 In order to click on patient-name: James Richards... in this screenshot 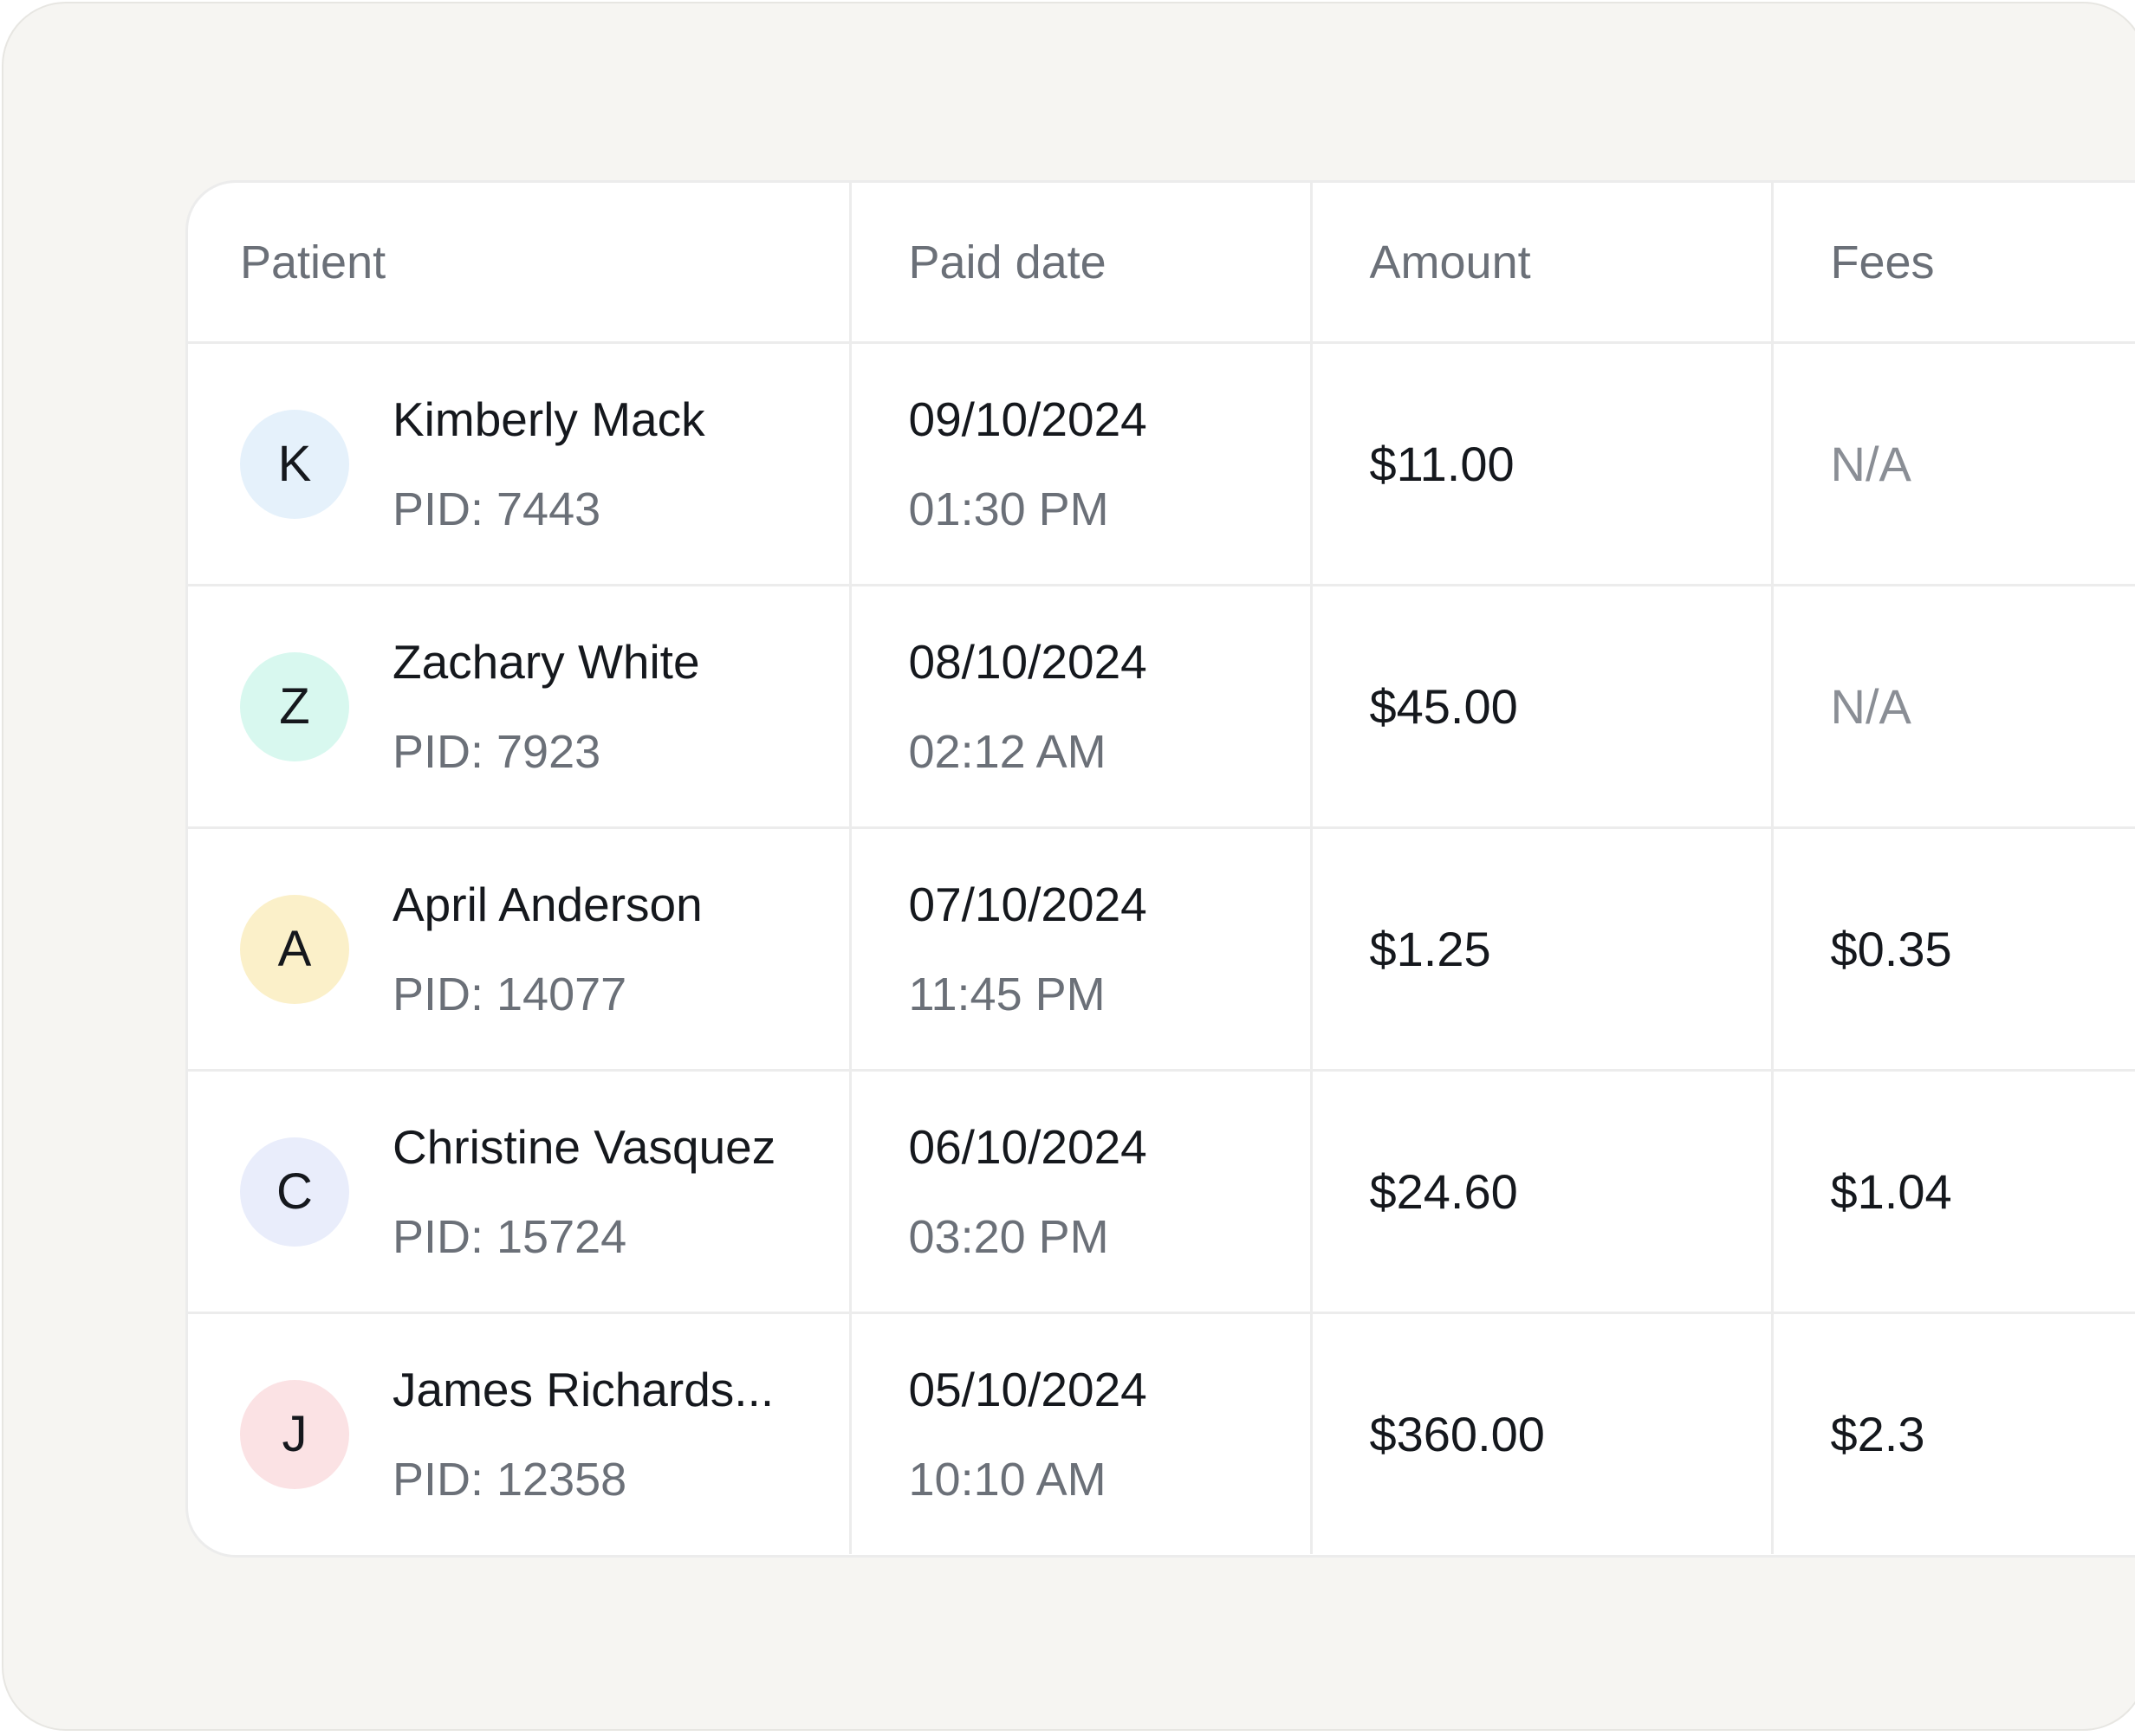, I will do `click(584, 1389)`.